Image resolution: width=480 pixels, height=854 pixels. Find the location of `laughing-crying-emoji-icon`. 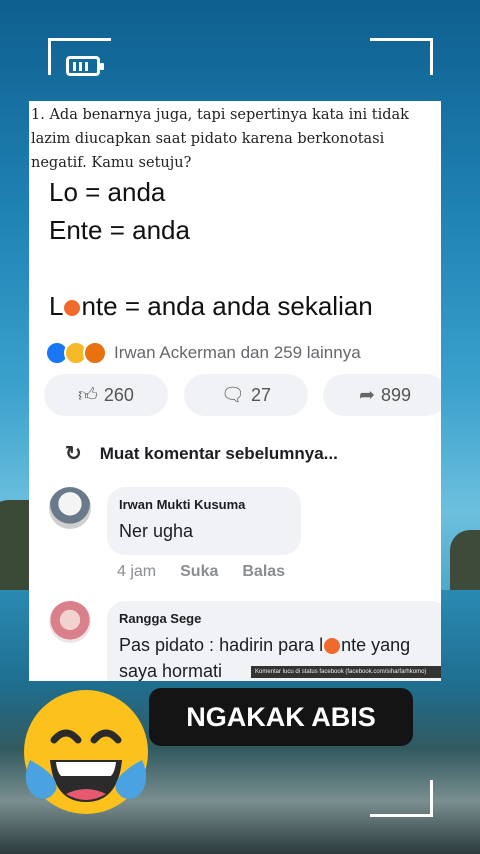

laughing-crying-emoji-icon is located at coordinates (86, 752).